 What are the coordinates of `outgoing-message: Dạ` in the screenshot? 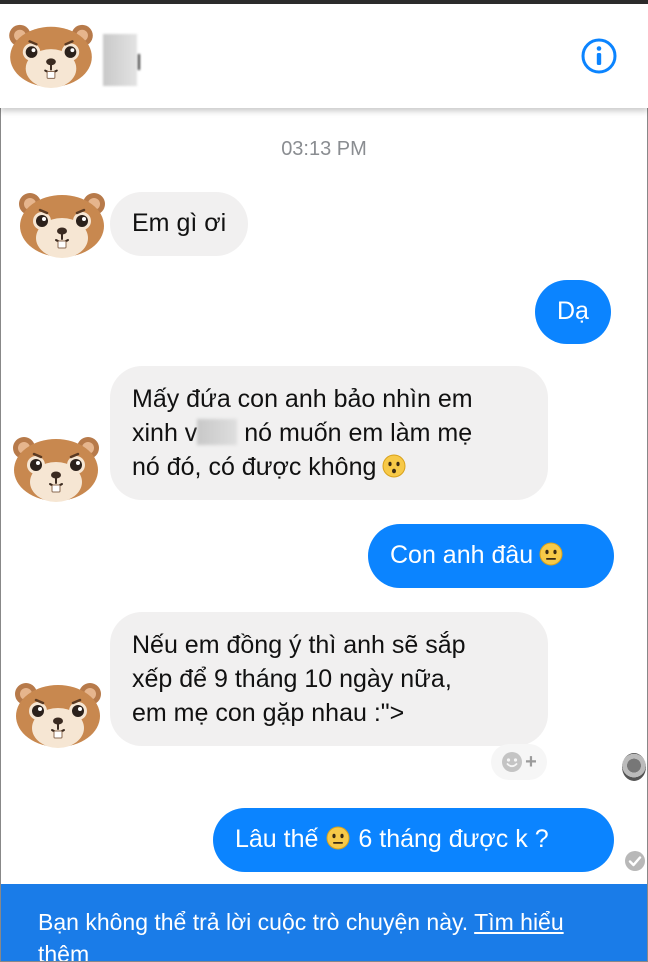 It's located at (573, 312).